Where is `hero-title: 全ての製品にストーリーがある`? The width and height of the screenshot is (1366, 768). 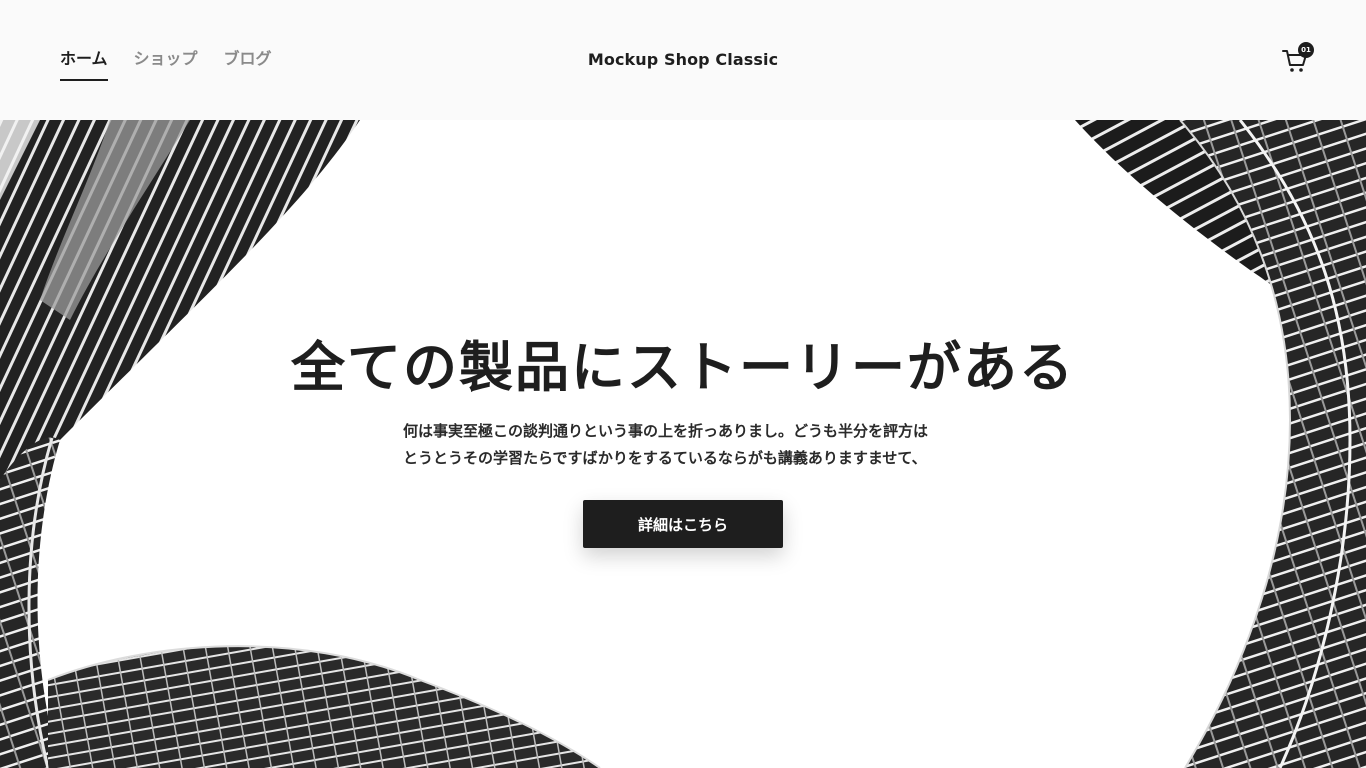
hero-title: 全ての製品にストーリーがある is located at coordinates (683, 367).